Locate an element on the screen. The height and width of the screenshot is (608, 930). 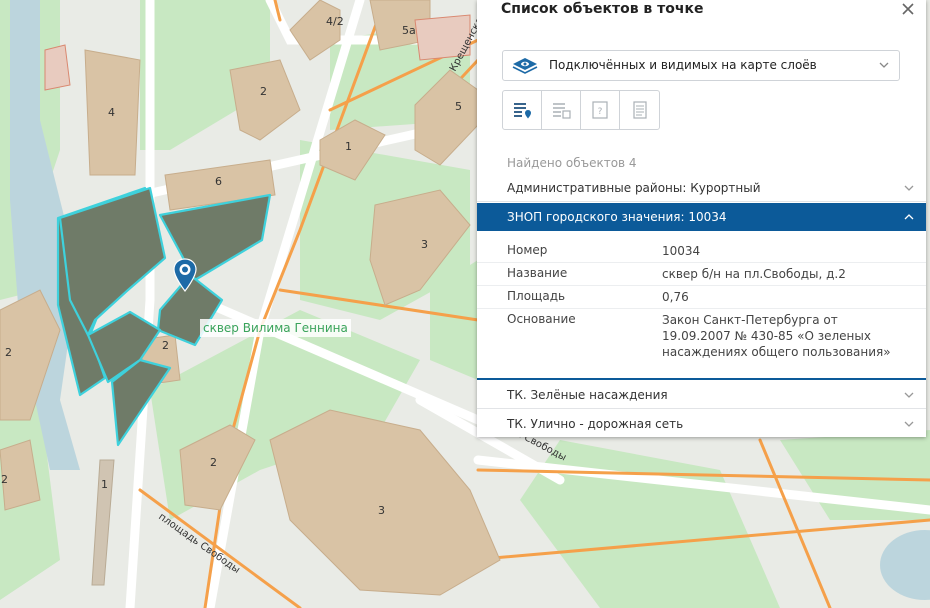
view-list-pin-button is located at coordinates (522, 110).